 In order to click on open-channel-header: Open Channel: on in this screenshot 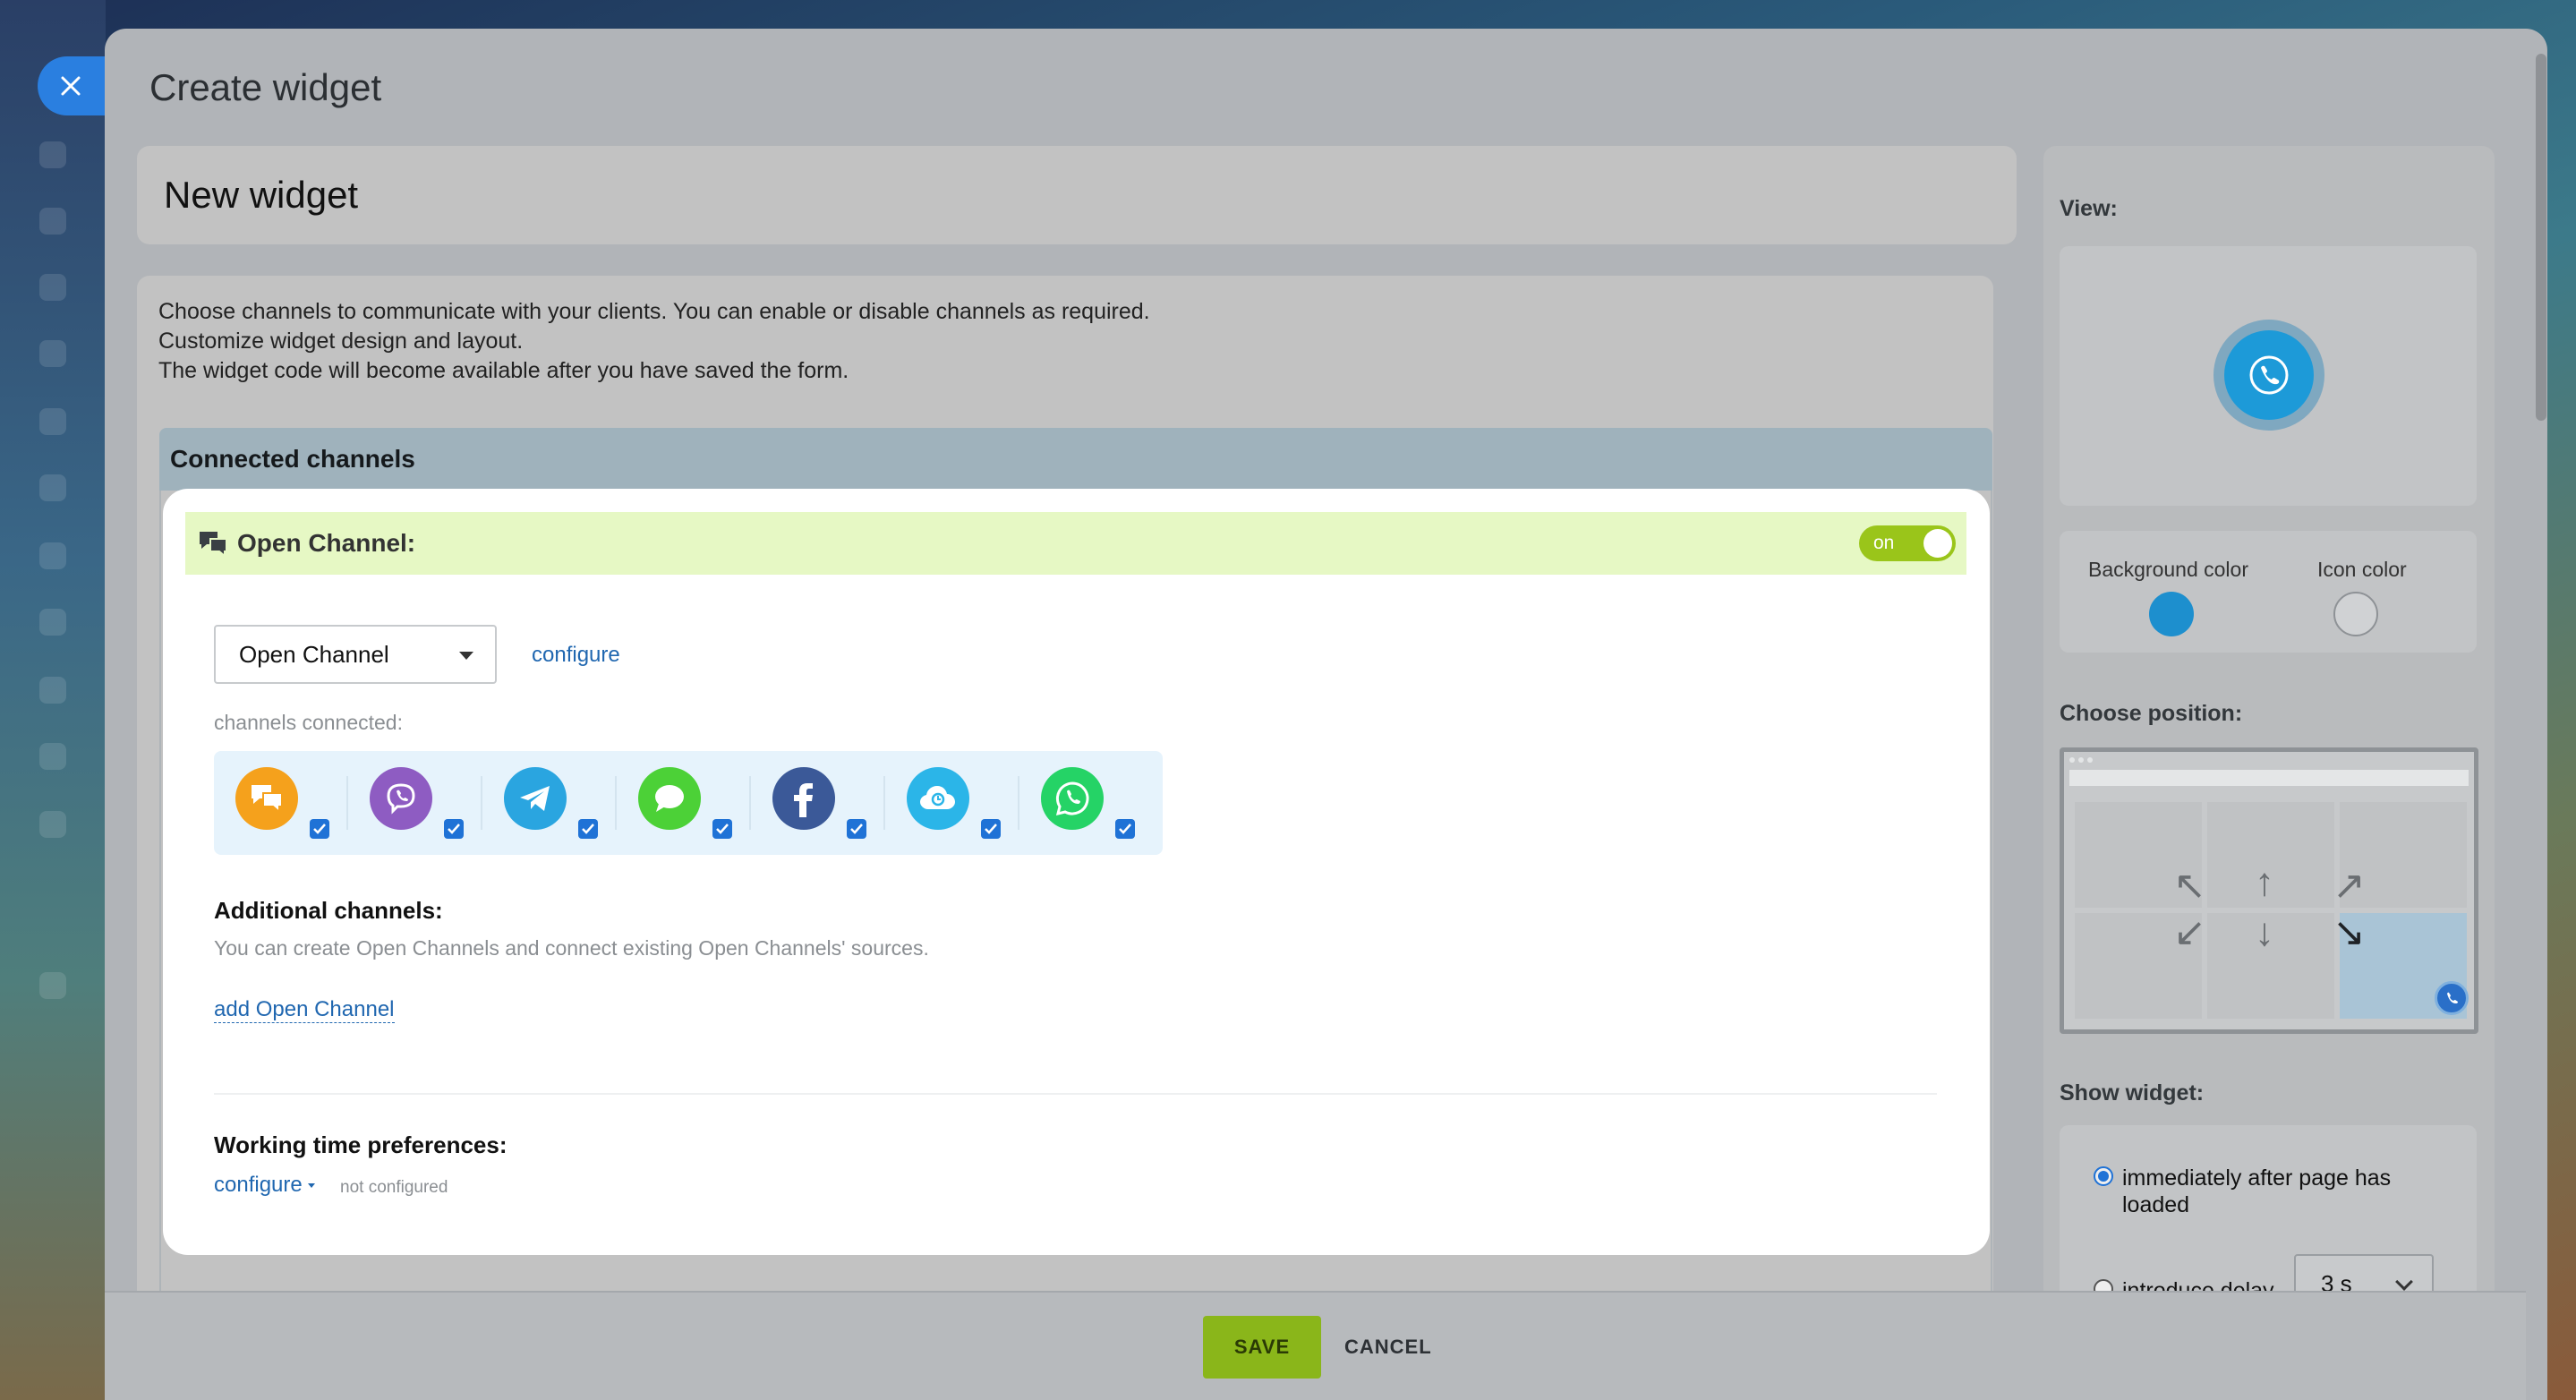, I will do `click(1075, 544)`.